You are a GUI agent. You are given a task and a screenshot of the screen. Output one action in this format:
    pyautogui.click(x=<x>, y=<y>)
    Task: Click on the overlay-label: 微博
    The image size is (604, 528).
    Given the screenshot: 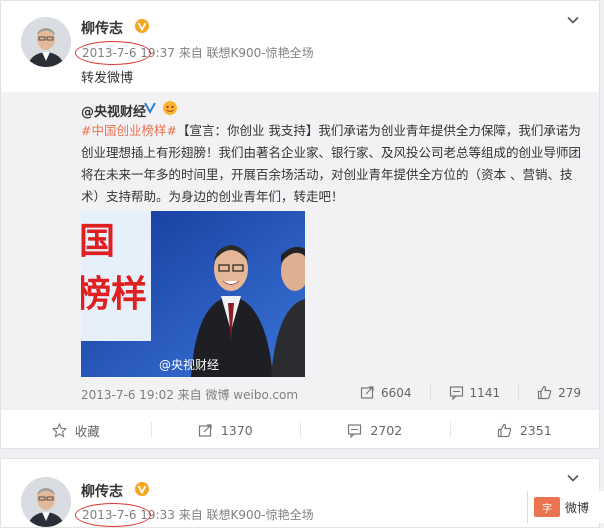 What is the action you would take?
    pyautogui.click(x=577, y=507)
    